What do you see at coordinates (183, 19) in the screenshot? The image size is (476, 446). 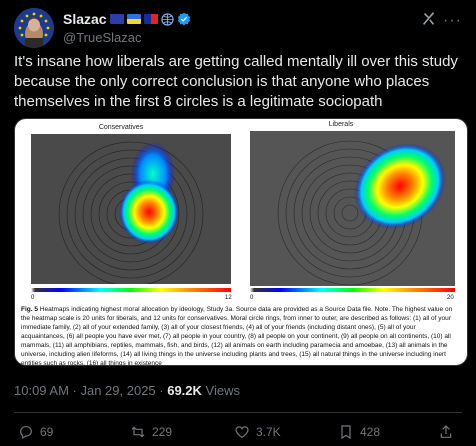 I see `verified-badge-icon` at bounding box center [183, 19].